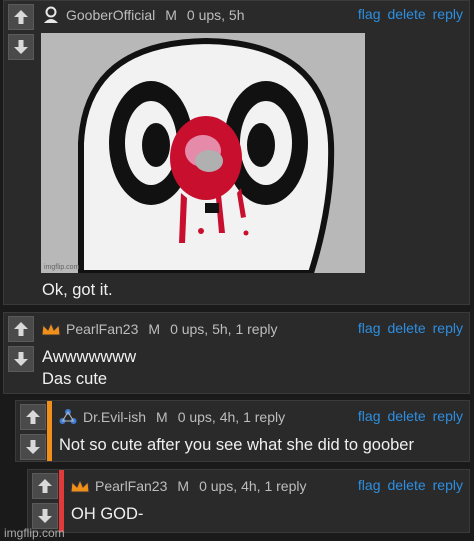 Image resolution: width=474 pixels, height=541 pixels. What do you see at coordinates (68, 417) in the screenshot?
I see `molecule-icon` at bounding box center [68, 417].